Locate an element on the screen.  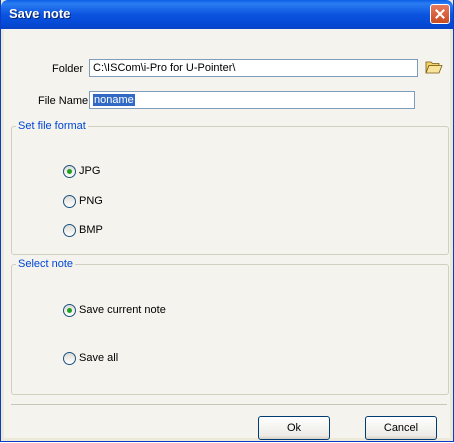
folder-open-icon is located at coordinates (434, 67).